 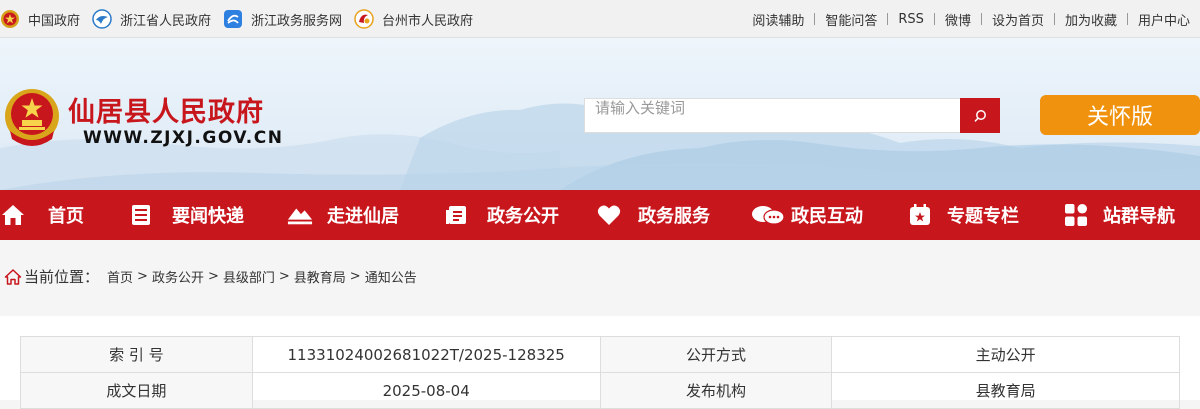 I want to click on link-user-center: 用户中心, so click(x=1164, y=19).